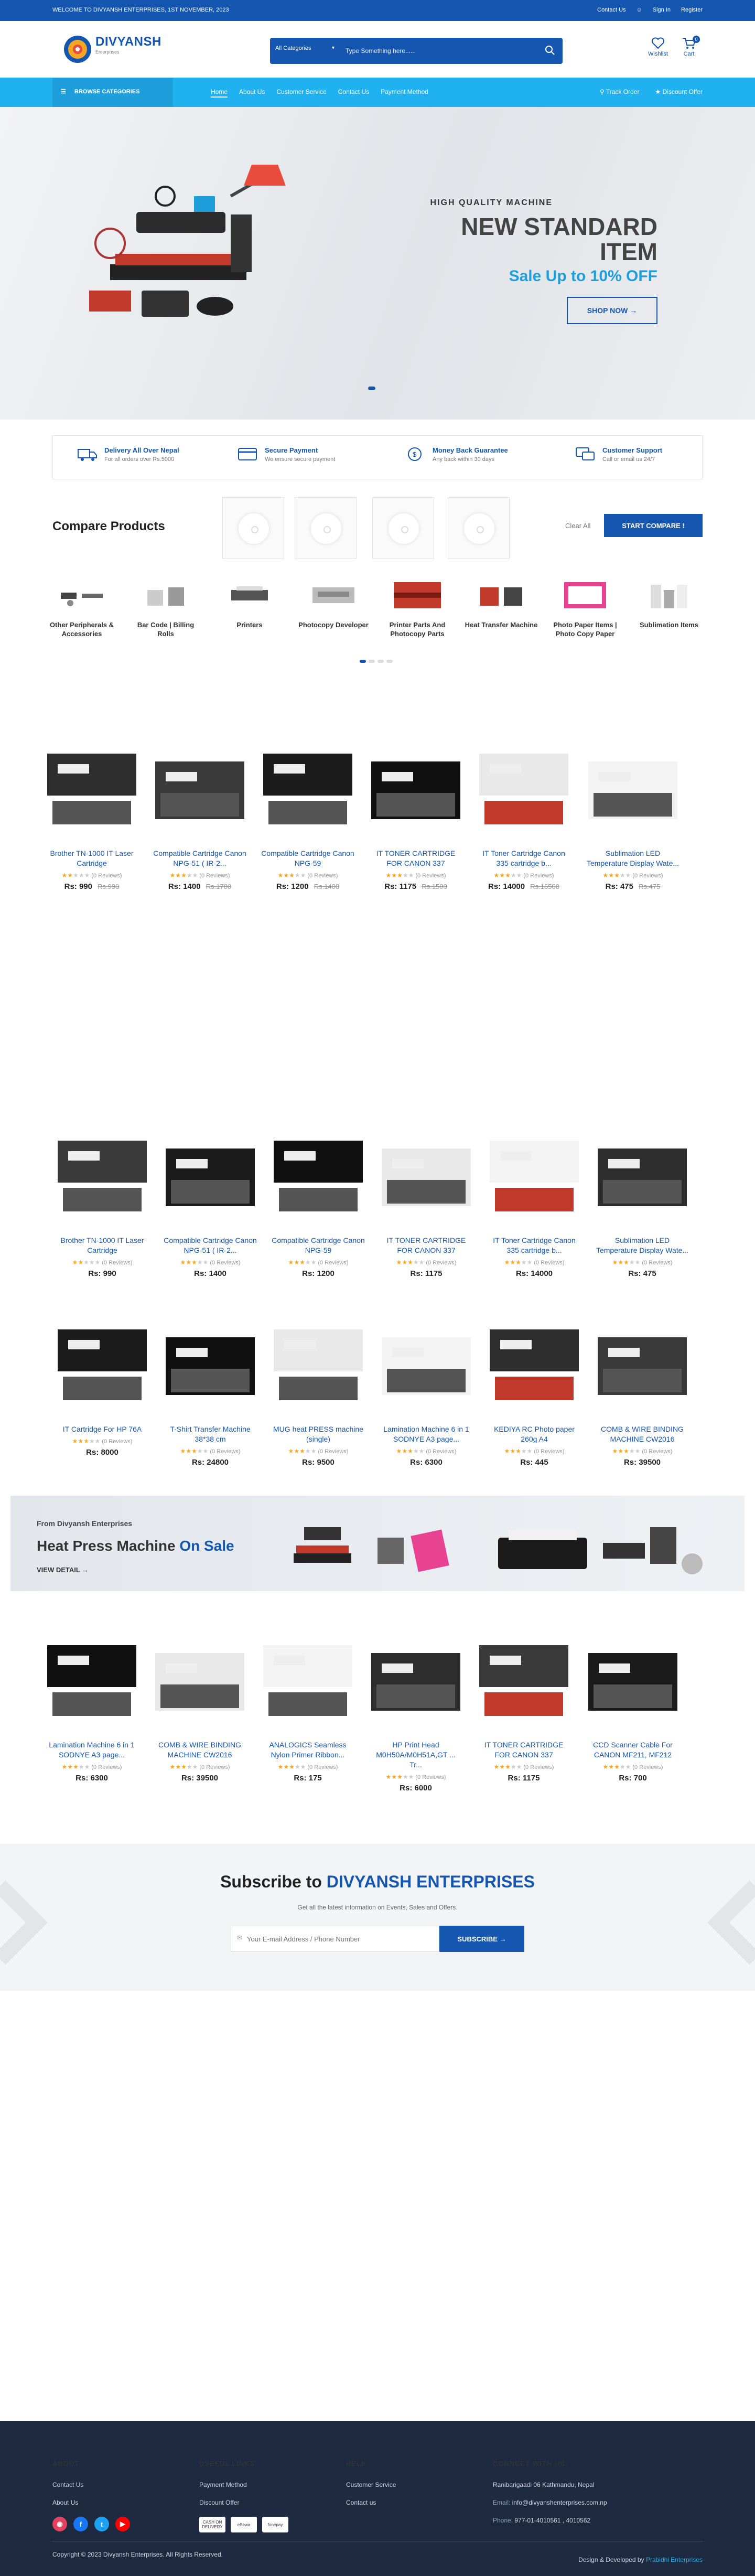  What do you see at coordinates (112, 92) in the screenshot?
I see `browse-categories-button: ☰ BROWSE CATEGORIES` at bounding box center [112, 92].